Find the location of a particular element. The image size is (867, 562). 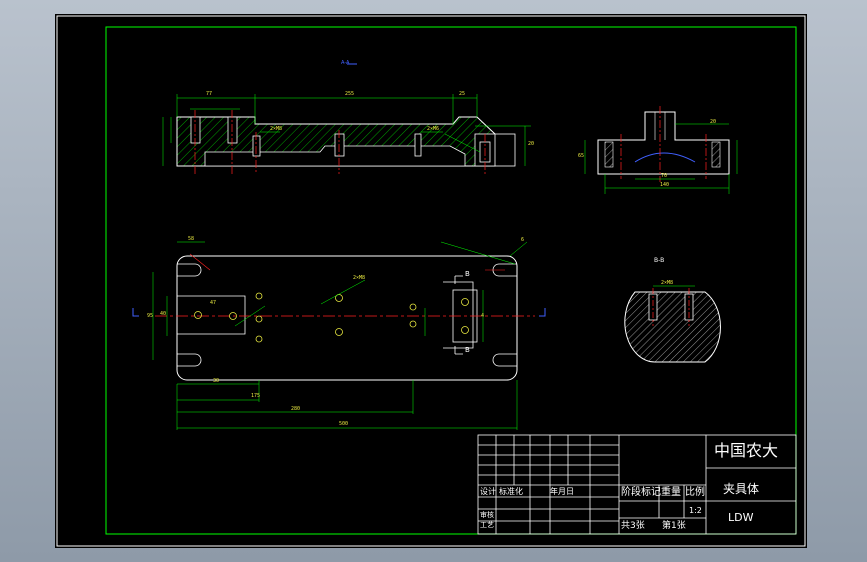

design-label: 设计 is located at coordinates (488, 491).